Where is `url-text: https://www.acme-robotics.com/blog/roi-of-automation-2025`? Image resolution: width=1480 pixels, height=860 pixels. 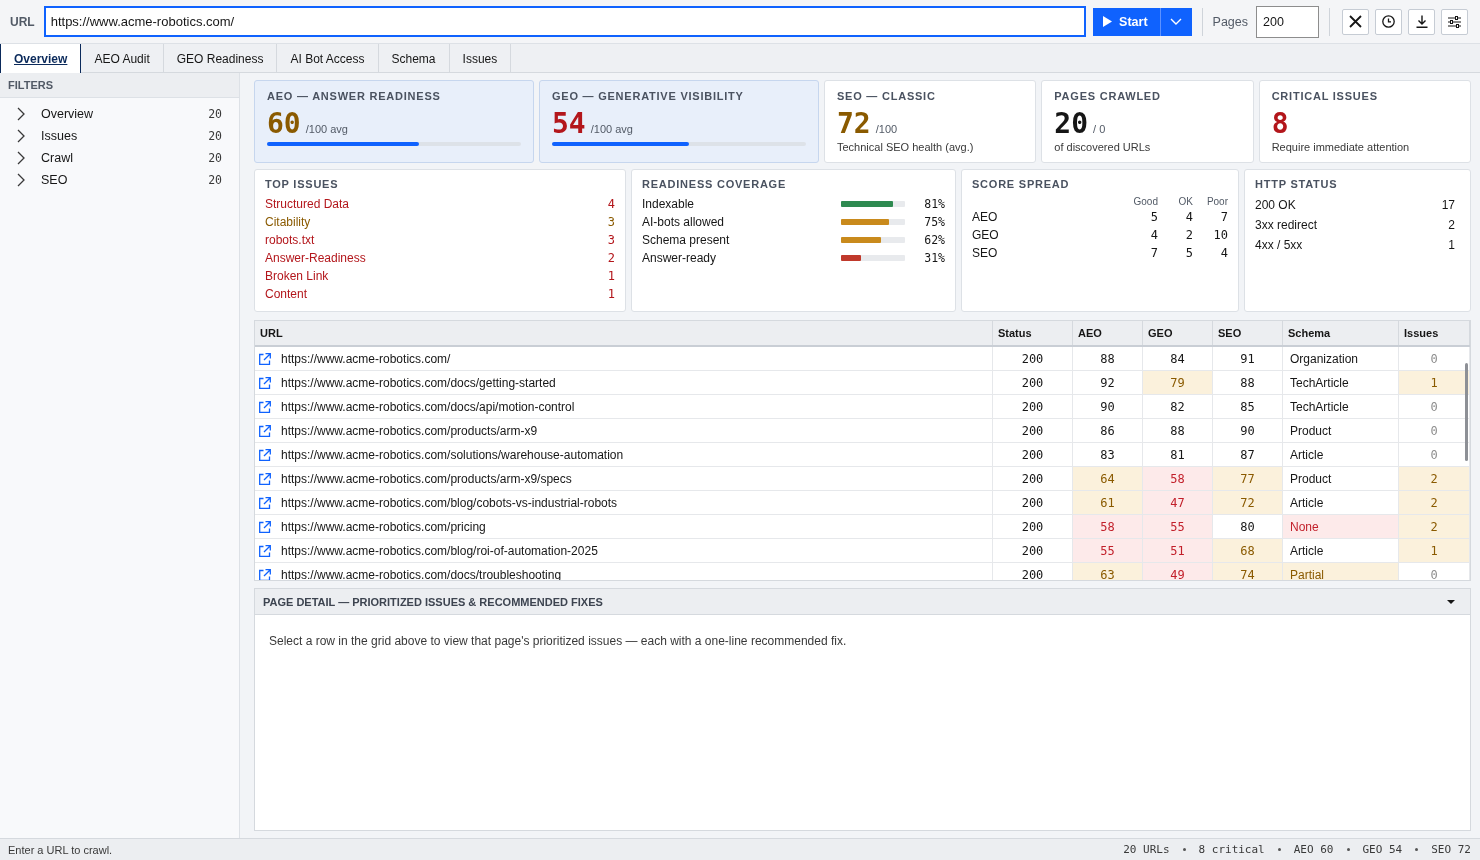
url-text: https://www.acme-robotics.com/blog/roi-of-automation-2025 is located at coordinates (439, 550).